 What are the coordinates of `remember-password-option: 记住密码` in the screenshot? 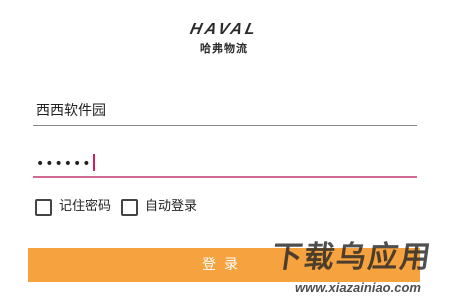 It's located at (73, 207).